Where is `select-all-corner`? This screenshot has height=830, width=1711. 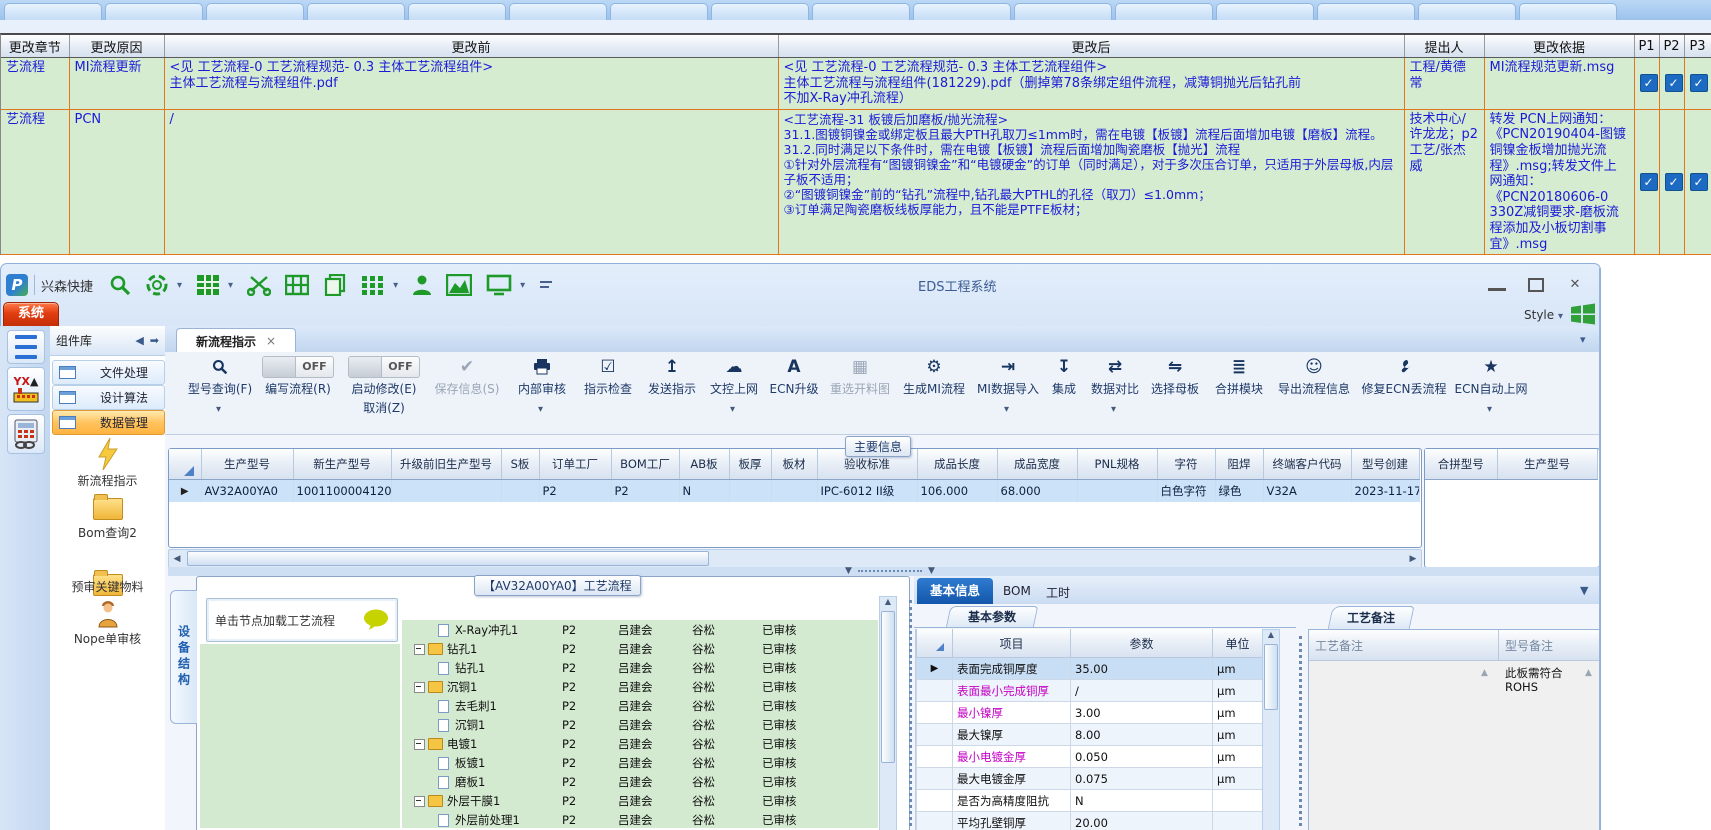
select-all-corner is located at coordinates (185, 464).